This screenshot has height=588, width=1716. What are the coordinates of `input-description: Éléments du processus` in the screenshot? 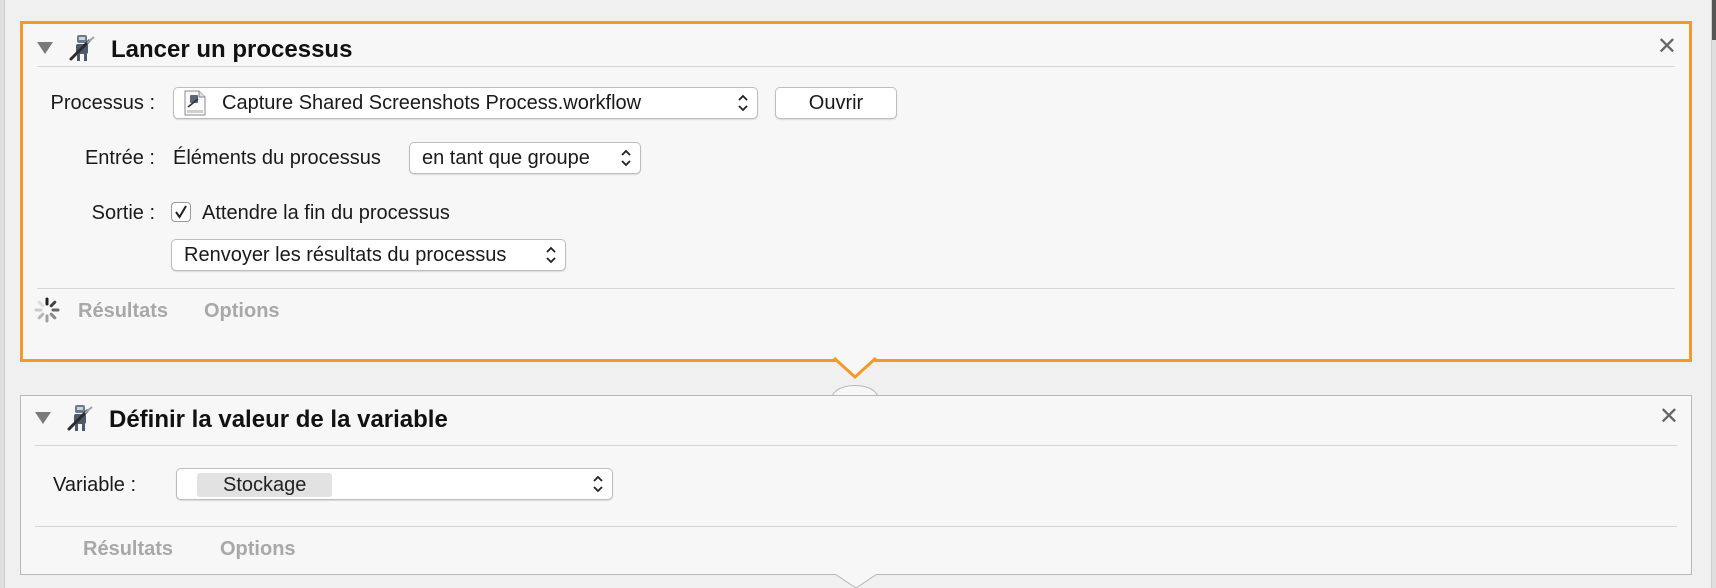 It's located at (277, 158).